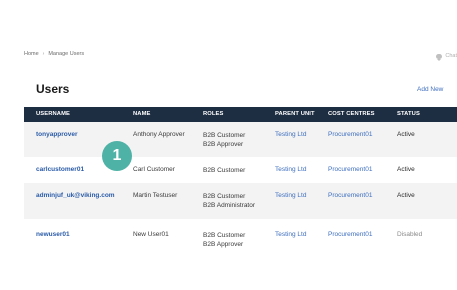 Image resolution: width=457 pixels, height=290 pixels. I want to click on username-link: carlcustomer01, so click(60, 169).